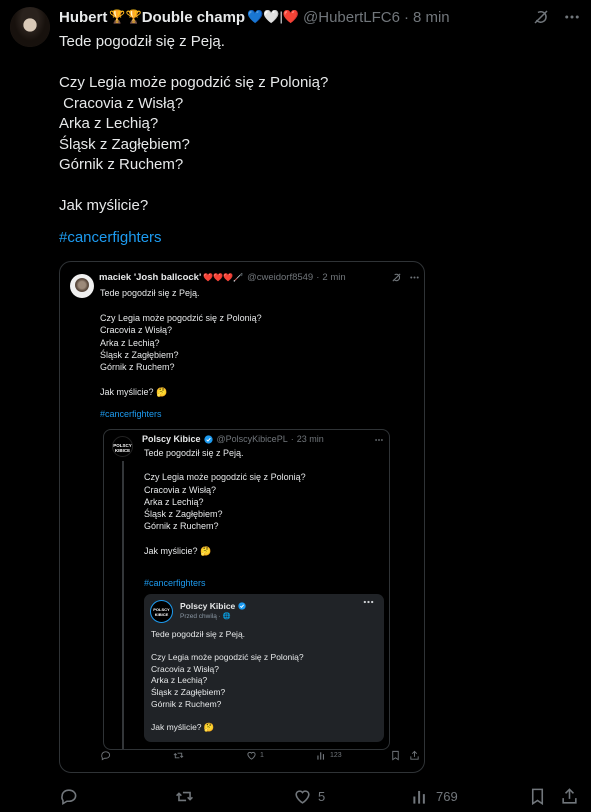 This screenshot has height=812, width=591. I want to click on author-avatar, so click(30, 27).